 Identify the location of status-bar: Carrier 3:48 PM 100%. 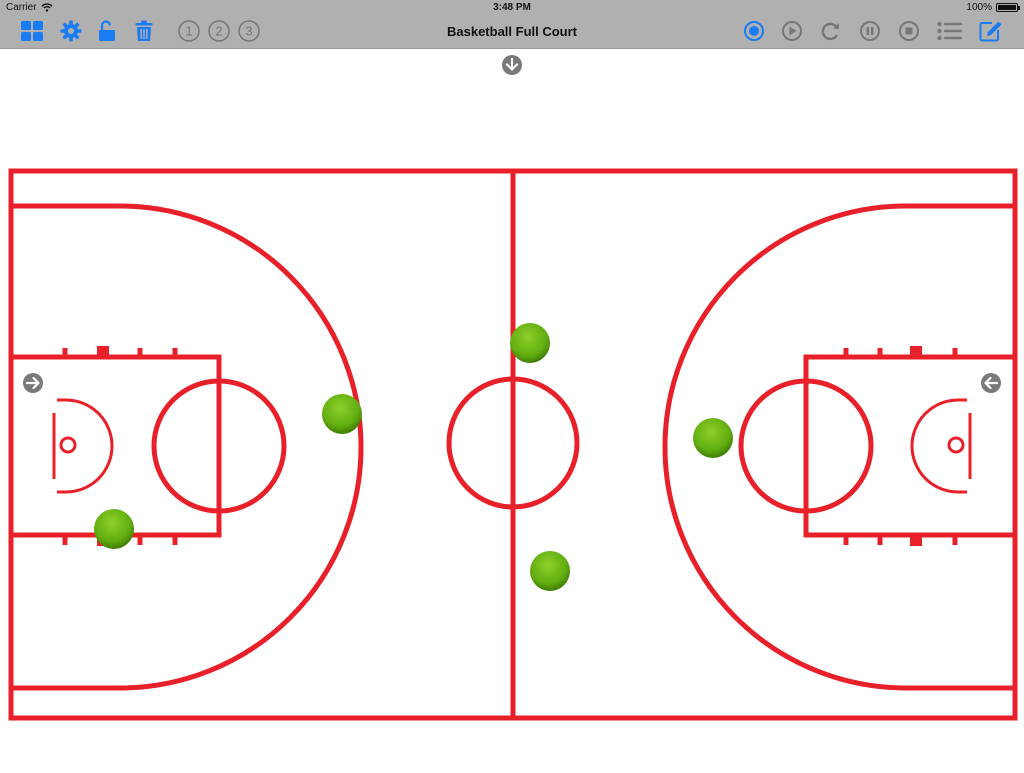
(512, 7).